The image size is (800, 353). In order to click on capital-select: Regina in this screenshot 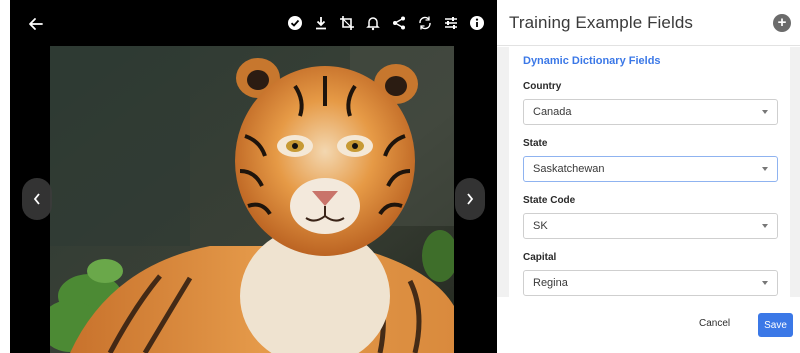, I will do `click(650, 283)`.